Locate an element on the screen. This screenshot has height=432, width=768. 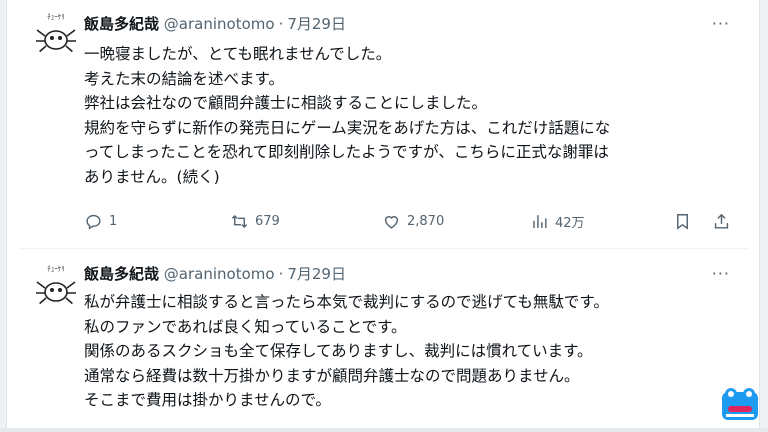
frog-logo-icon is located at coordinates (740, 404).